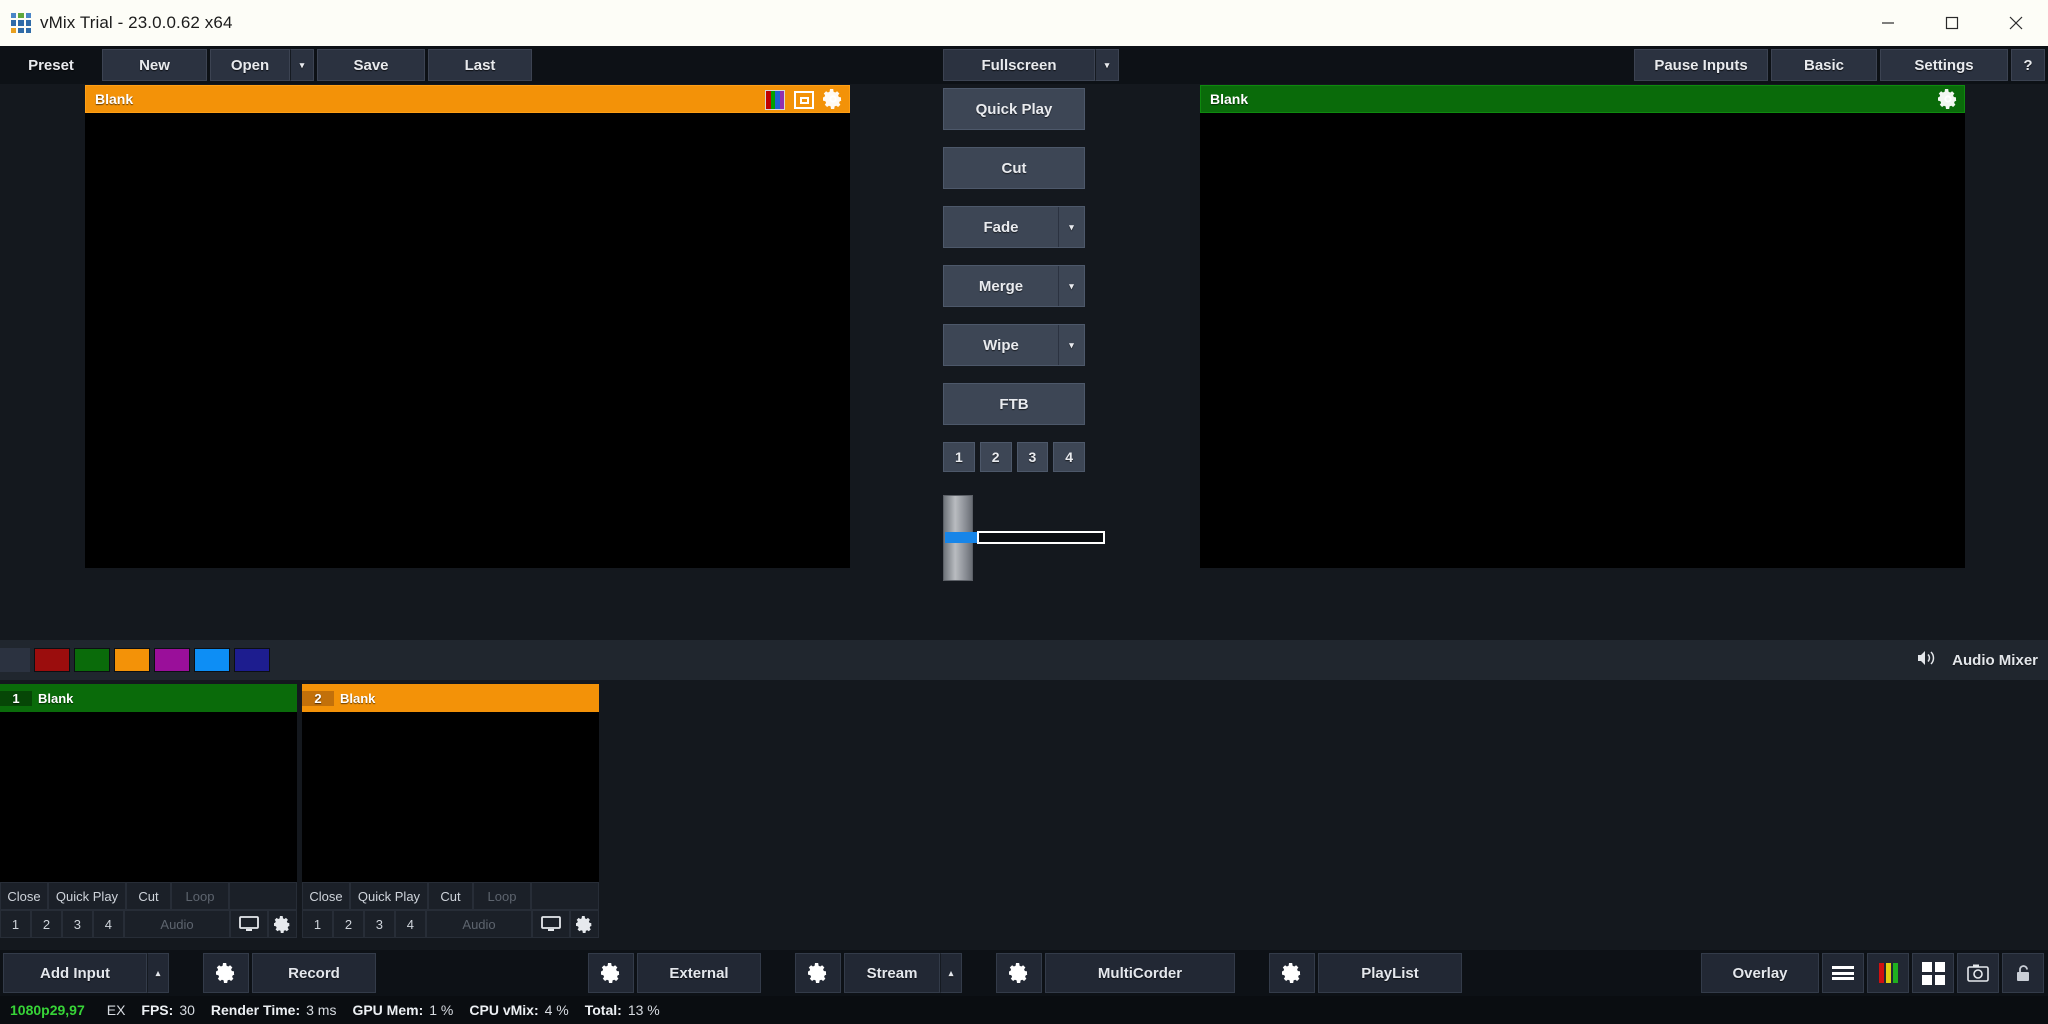  Describe the element at coordinates (172, 660) in the screenshot. I see `swatch-purple` at that location.